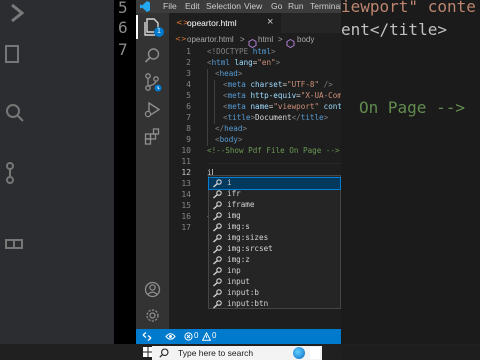 Image resolution: width=480 pixels, height=360 pixels. Describe the element at coordinates (238, 259) in the screenshot. I see `suggestion-label: img:z` at that location.